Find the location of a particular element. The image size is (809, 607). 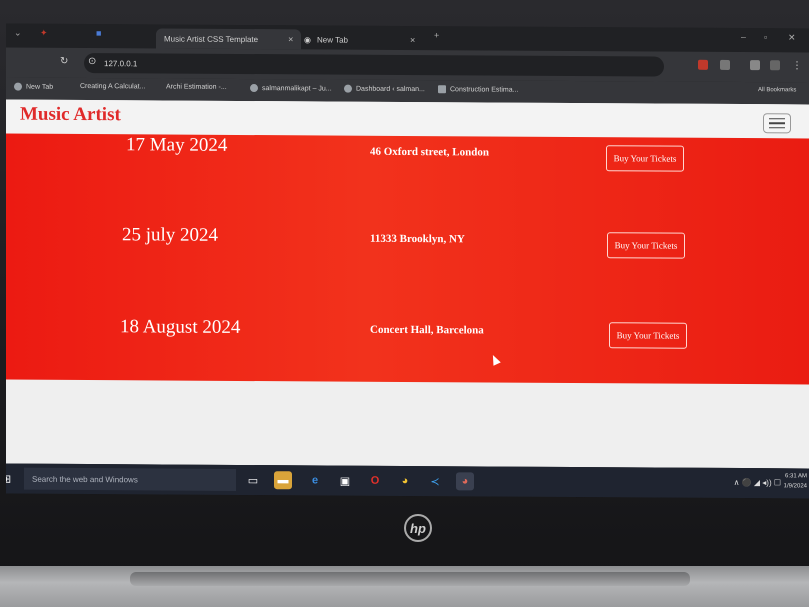

clock-date: 1/9/2024 is located at coordinates (795, 486).